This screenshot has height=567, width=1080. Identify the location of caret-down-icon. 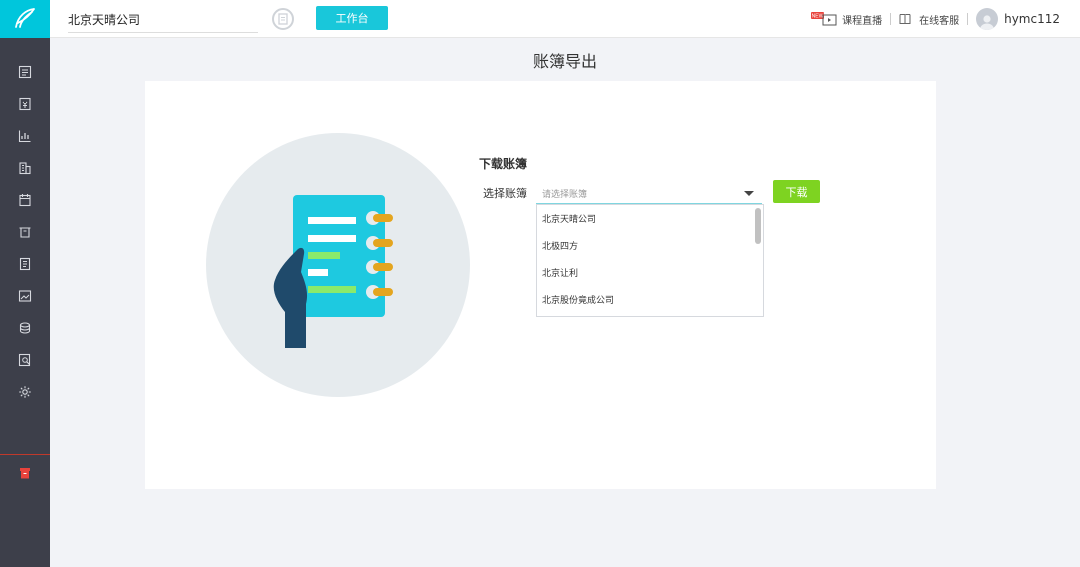
(749, 193).